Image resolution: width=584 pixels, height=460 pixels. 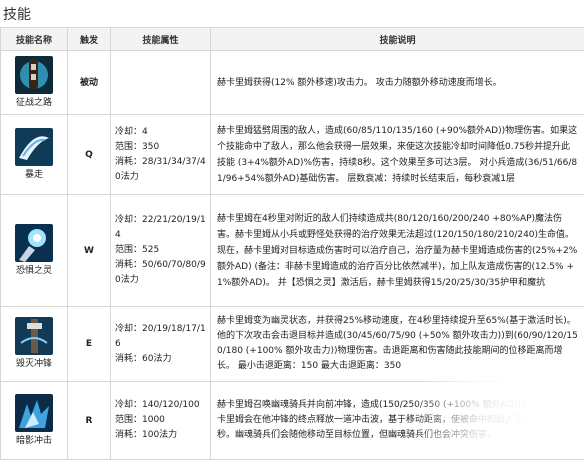 I want to click on skill-attributes: 冷却：20/19/18/17/1 6 消耗：60法力, so click(x=161, y=344).